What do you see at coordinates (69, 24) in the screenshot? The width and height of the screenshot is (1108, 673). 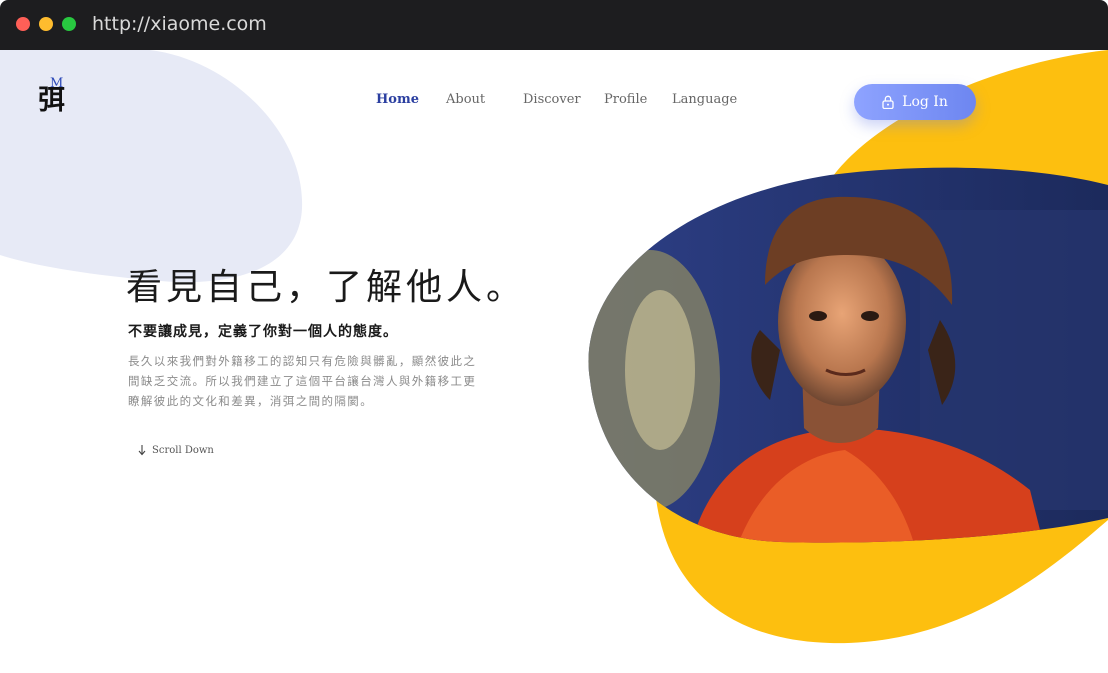 I see `maximize-window-button` at bounding box center [69, 24].